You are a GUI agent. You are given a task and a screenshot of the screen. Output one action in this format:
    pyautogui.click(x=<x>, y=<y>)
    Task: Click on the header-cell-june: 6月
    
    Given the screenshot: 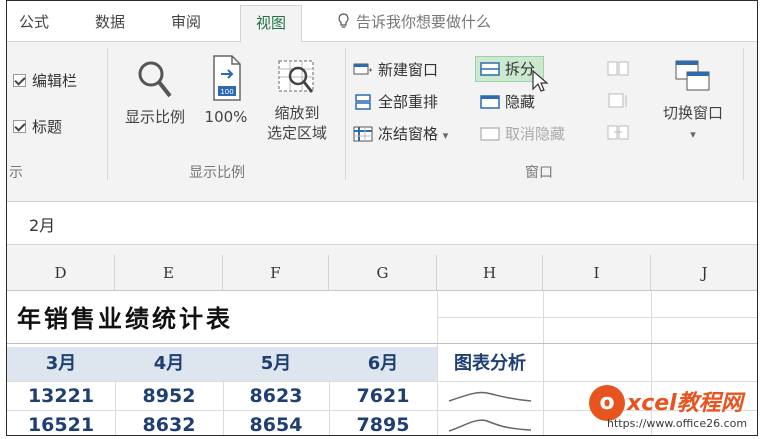 What is the action you would take?
    pyautogui.click(x=383, y=364)
    